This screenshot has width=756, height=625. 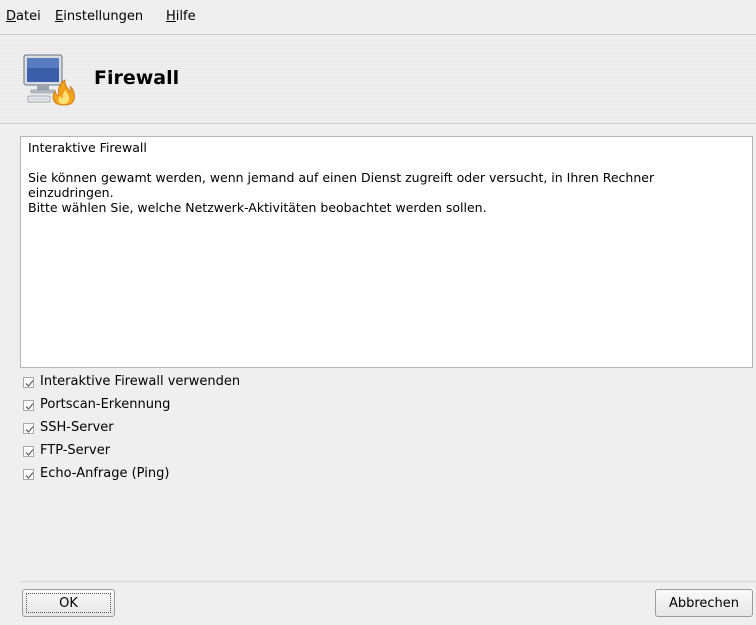 What do you see at coordinates (87, 147) in the screenshot?
I see `description-heading: Interaktive Firewall` at bounding box center [87, 147].